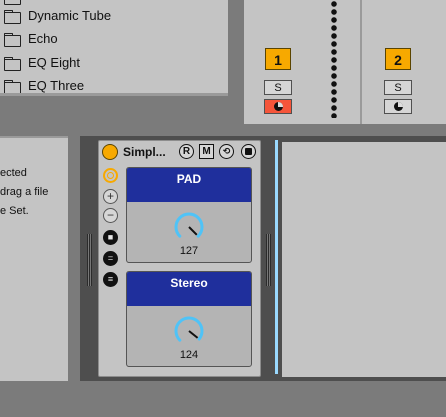  I want to click on macro-label: Stereo, so click(189, 289).